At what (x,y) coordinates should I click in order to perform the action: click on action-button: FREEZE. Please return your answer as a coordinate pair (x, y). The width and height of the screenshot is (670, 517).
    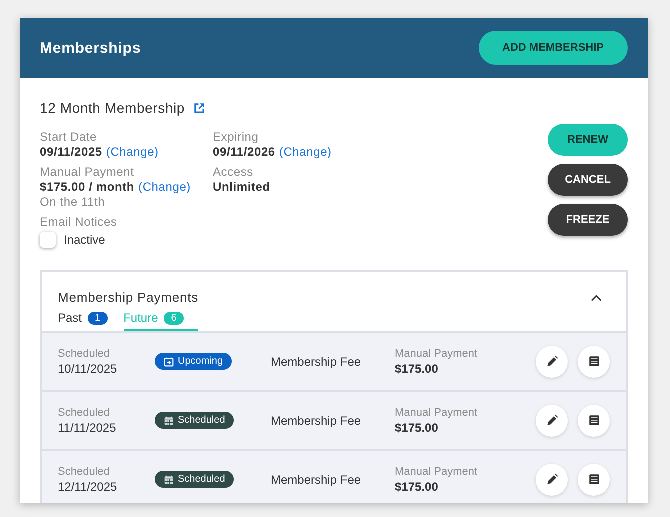
    Looking at the image, I should click on (588, 220).